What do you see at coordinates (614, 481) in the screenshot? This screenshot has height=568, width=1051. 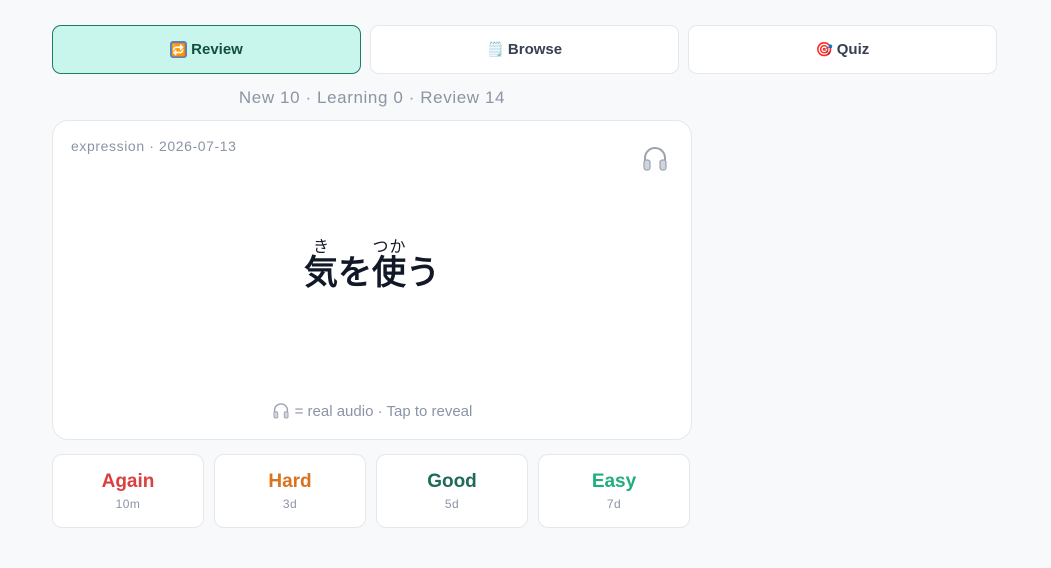 I see `easy-label: Easy` at bounding box center [614, 481].